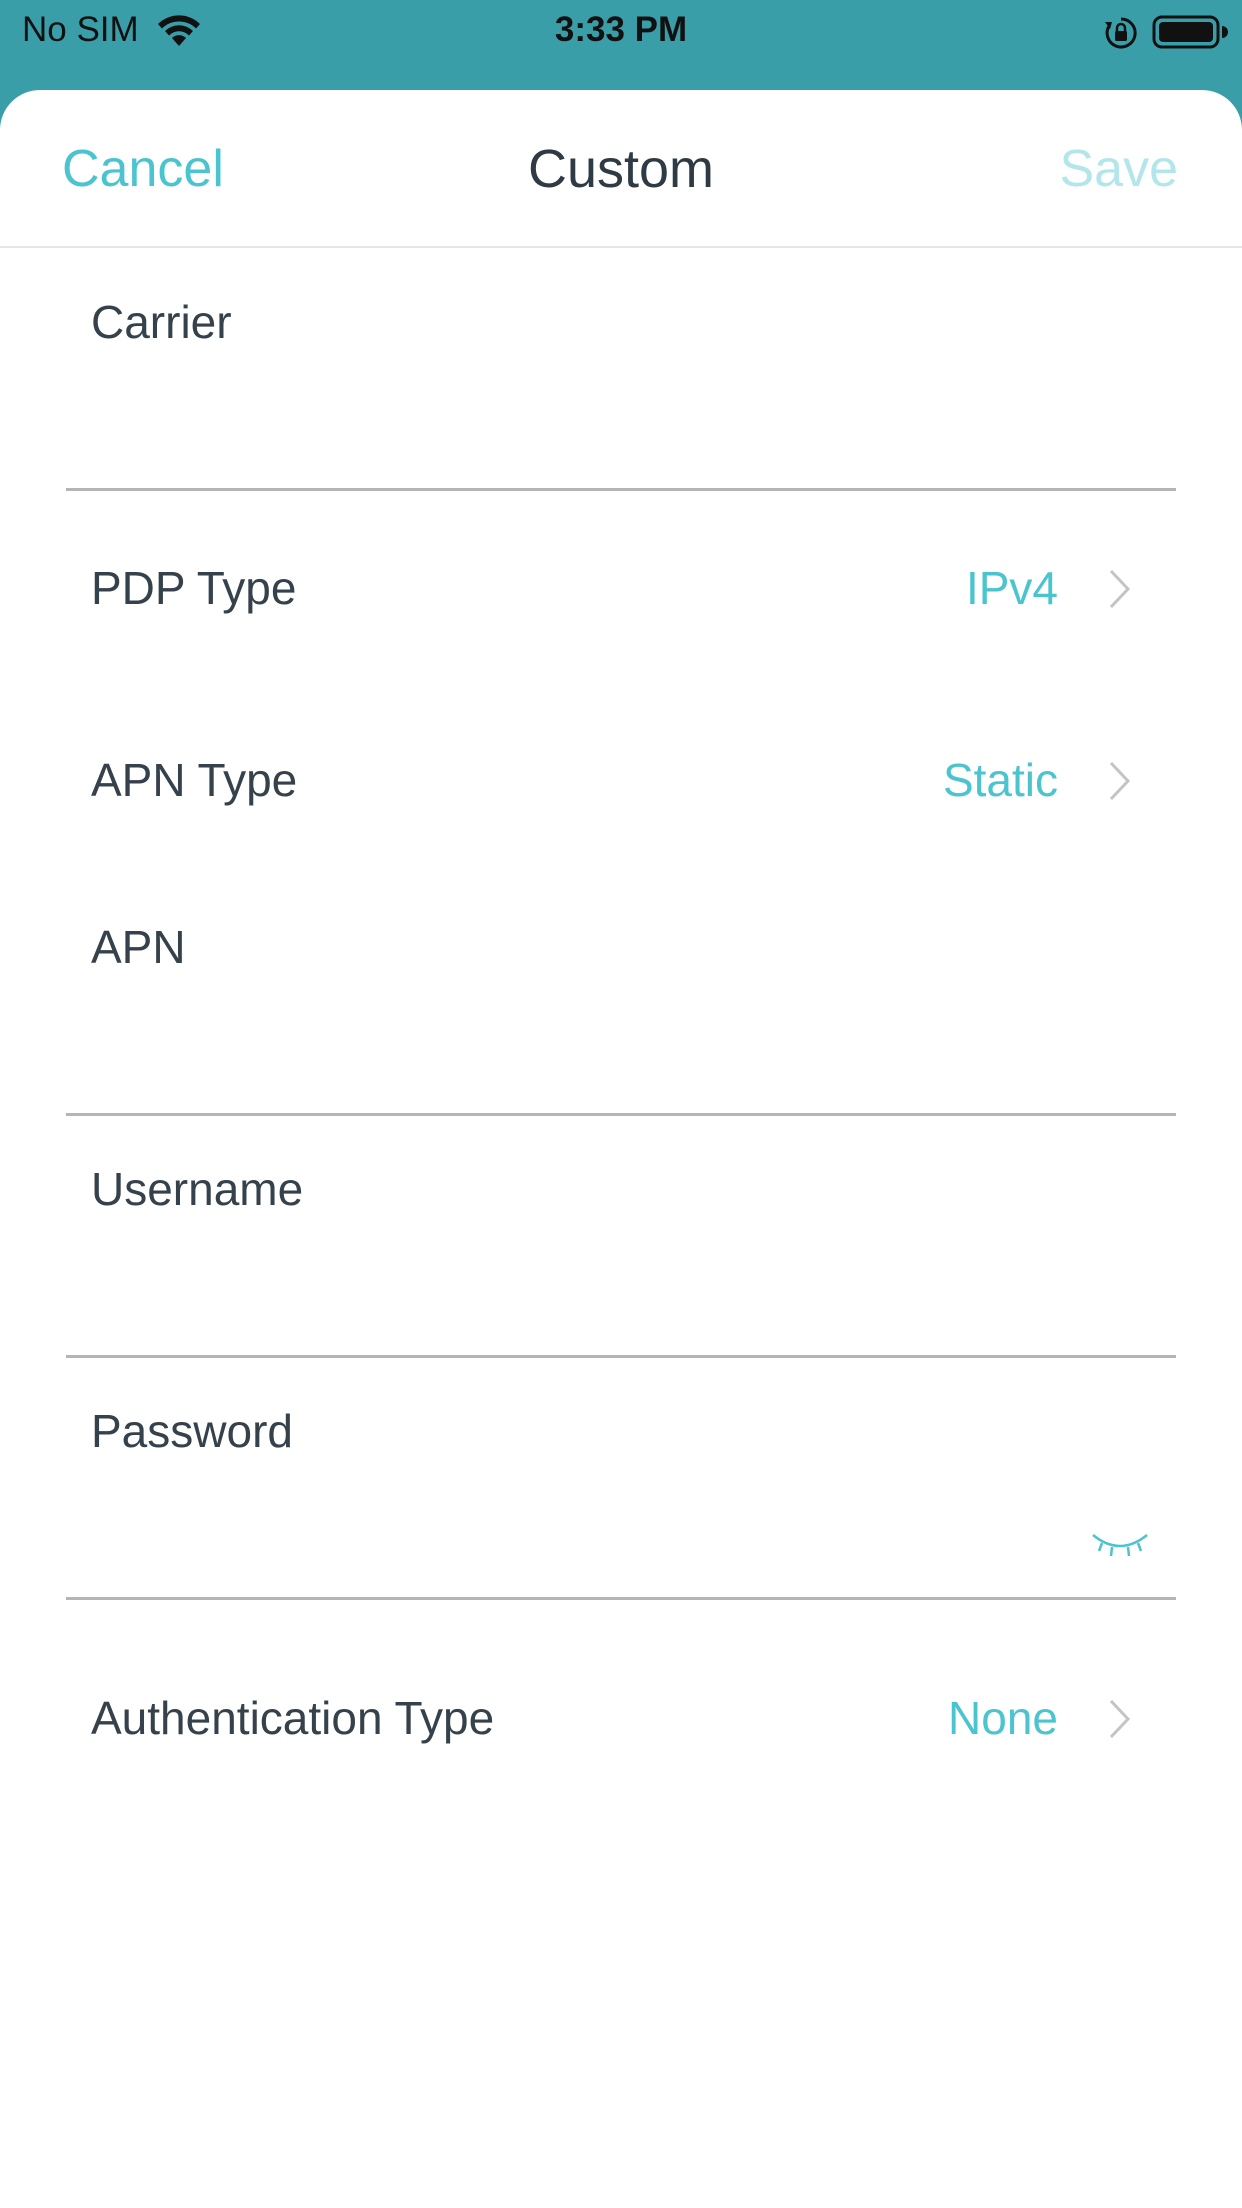  I want to click on apn-underline, so click(621, 1114).